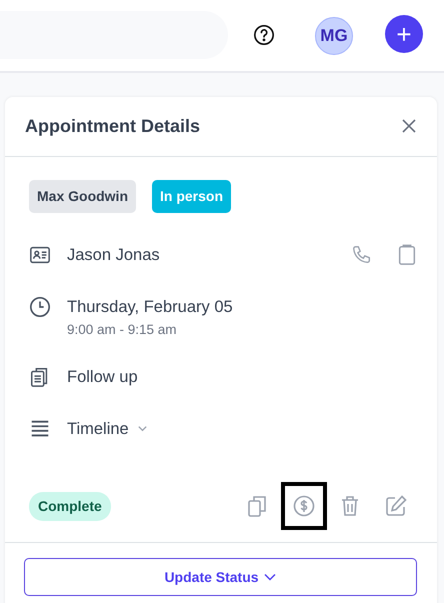 The width and height of the screenshot is (444, 603). What do you see at coordinates (407, 255) in the screenshot?
I see `clipboard-icon` at bounding box center [407, 255].